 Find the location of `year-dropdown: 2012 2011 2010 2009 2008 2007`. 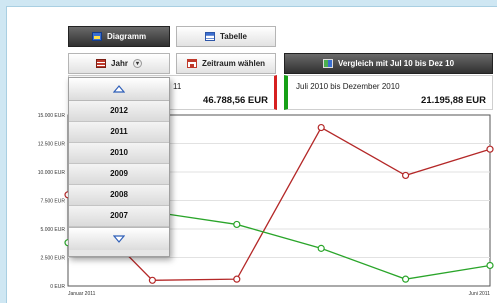

year-dropdown: 2012 2011 2010 2009 2008 2007 is located at coordinates (119, 167).